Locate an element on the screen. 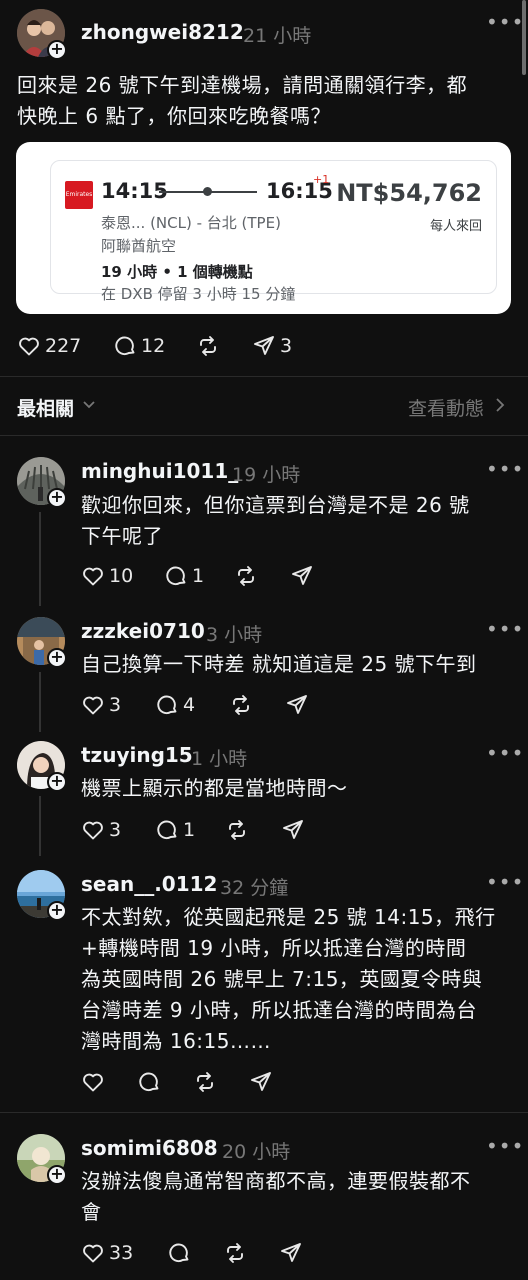  airline: 阿聯酋航空 is located at coordinates (139, 246).